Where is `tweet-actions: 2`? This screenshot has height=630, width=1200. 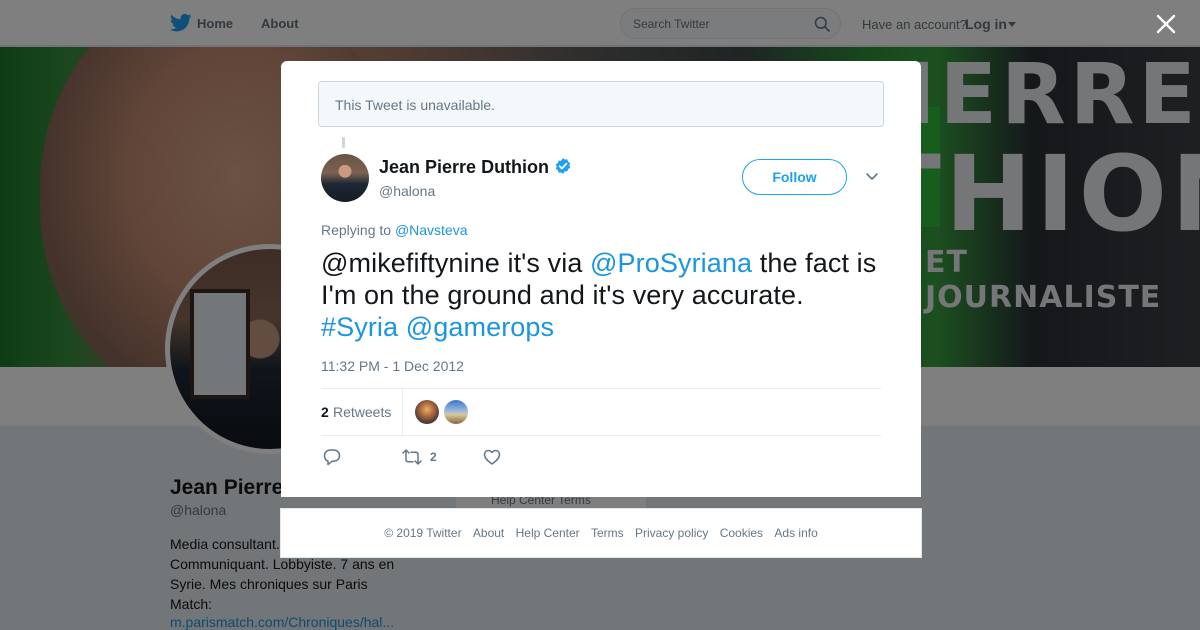
tweet-actions: 2 is located at coordinates (601, 457).